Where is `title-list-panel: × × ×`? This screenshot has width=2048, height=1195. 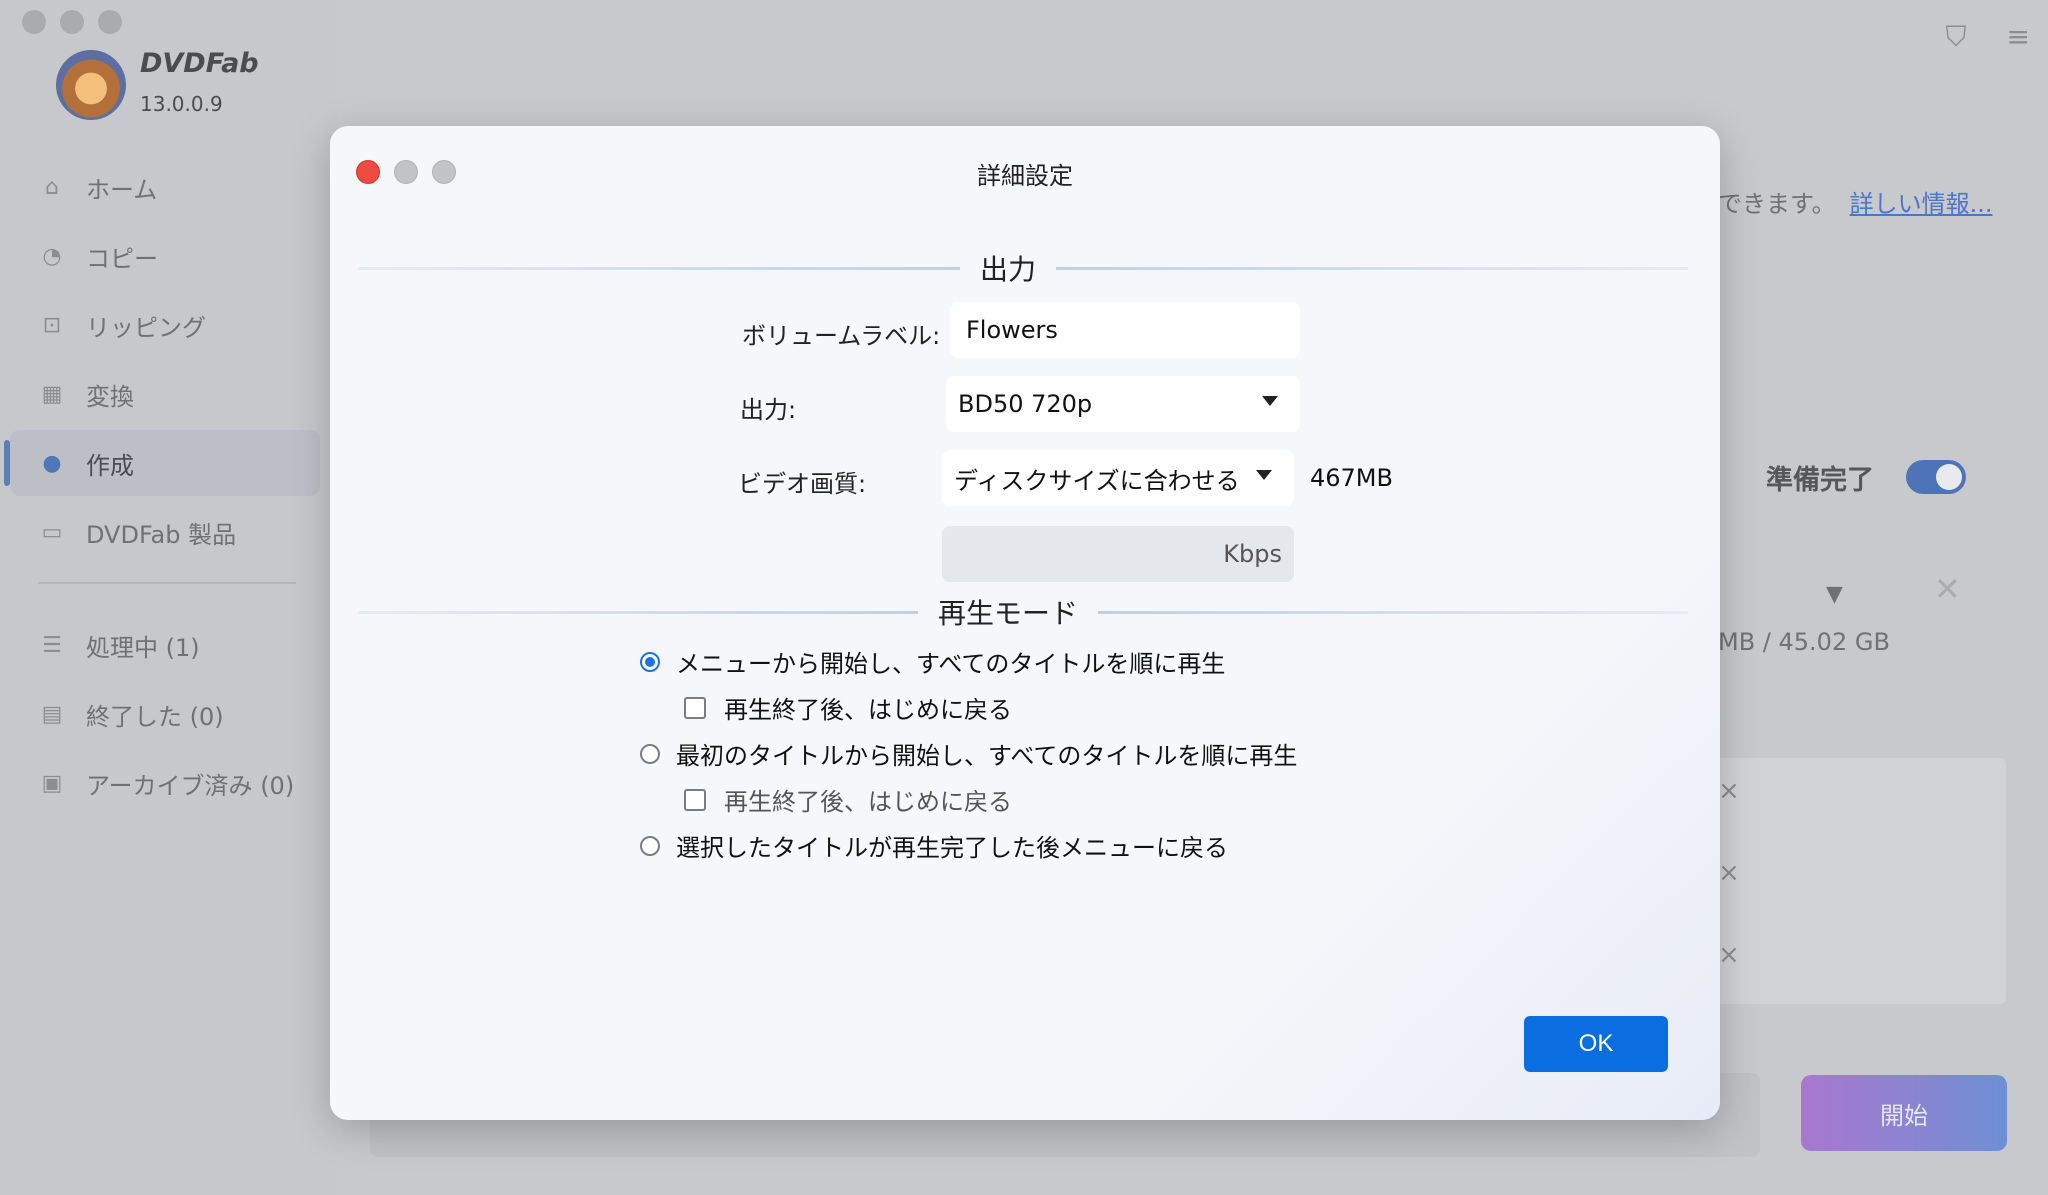
title-list-panel: × × × is located at coordinates (1861, 881).